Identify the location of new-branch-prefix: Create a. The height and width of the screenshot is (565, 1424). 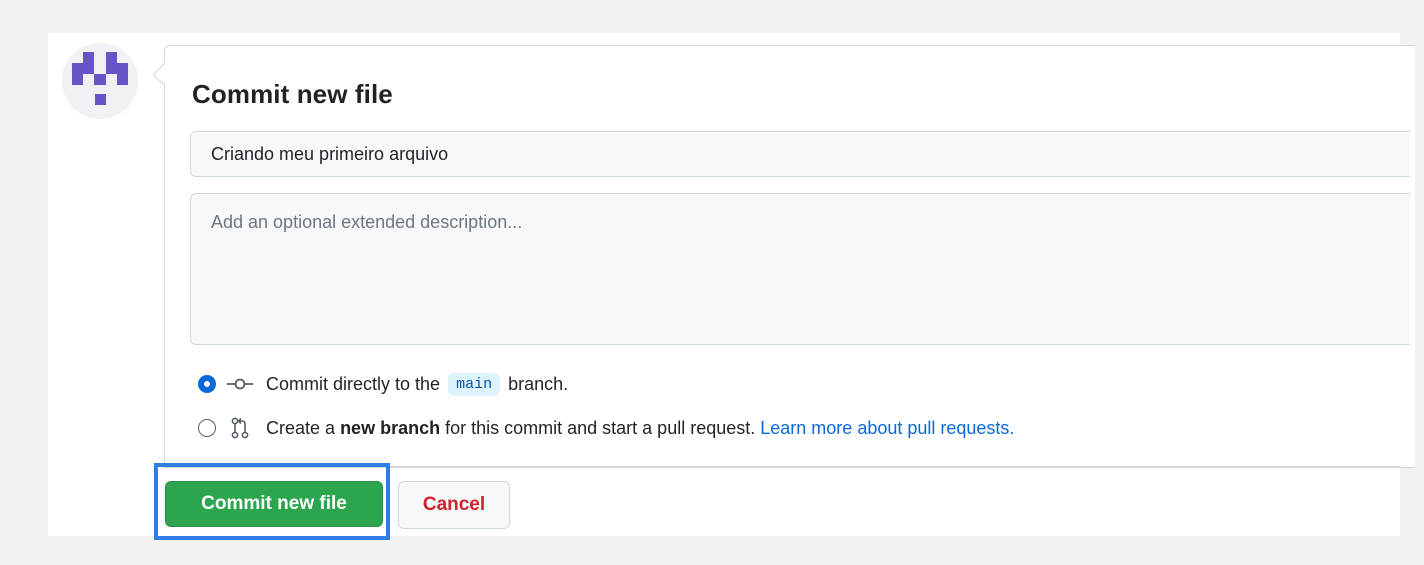
(301, 427).